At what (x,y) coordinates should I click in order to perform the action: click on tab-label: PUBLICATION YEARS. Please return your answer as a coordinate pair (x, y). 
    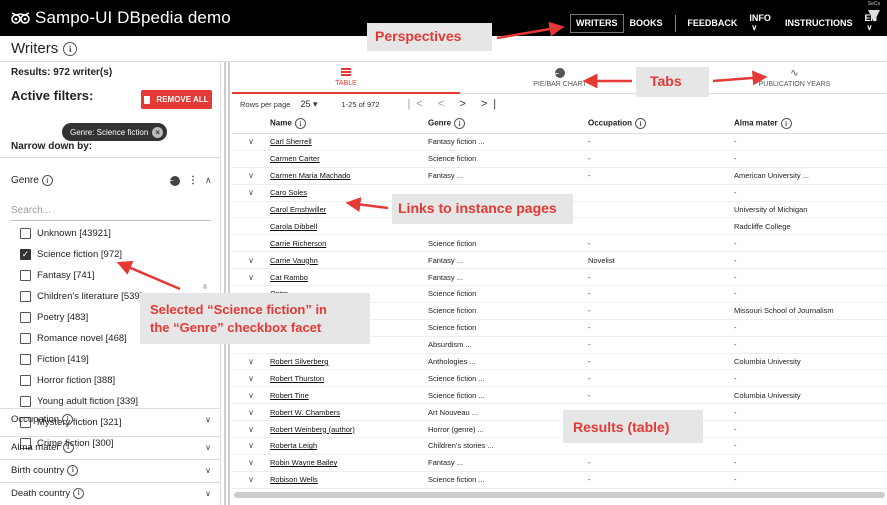
    Looking at the image, I should click on (794, 84).